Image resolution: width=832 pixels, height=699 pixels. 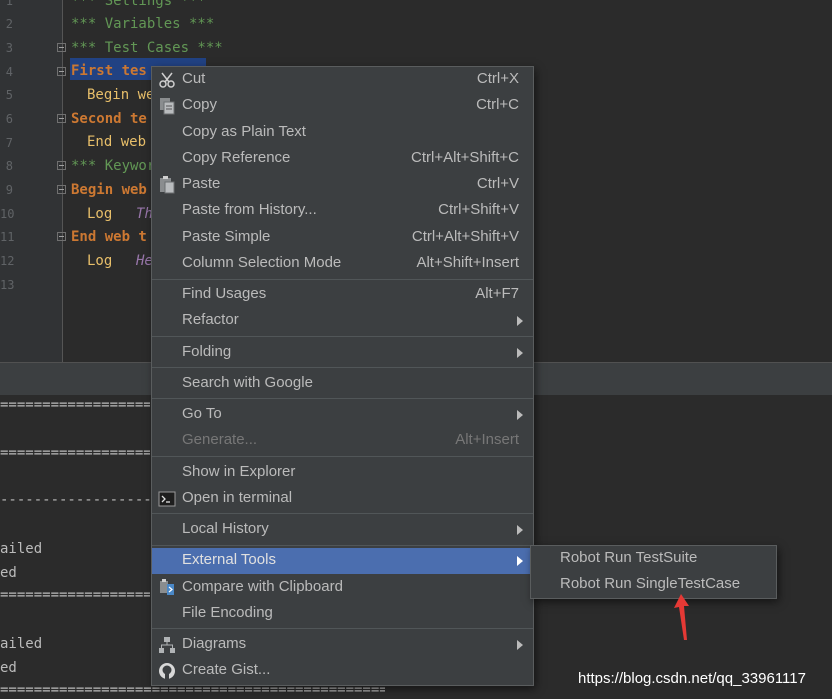 What do you see at coordinates (342, 441) in the screenshot?
I see `menu-item-generate: Generate... Alt+Insert` at bounding box center [342, 441].